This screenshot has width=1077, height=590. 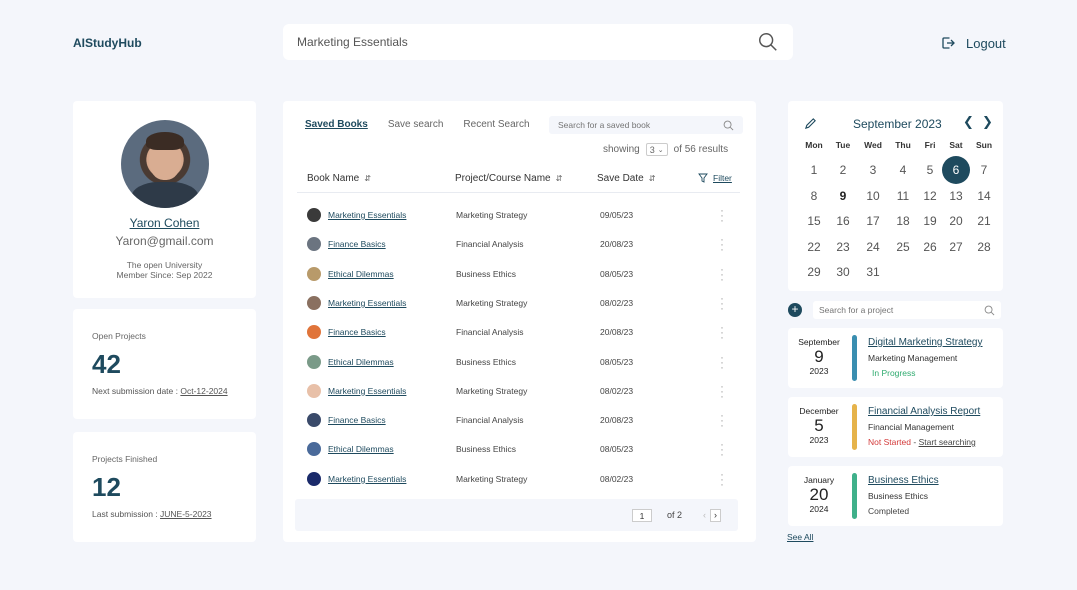 I want to click on col-project-name: Project/Course Name ⇵, so click(x=508, y=178).